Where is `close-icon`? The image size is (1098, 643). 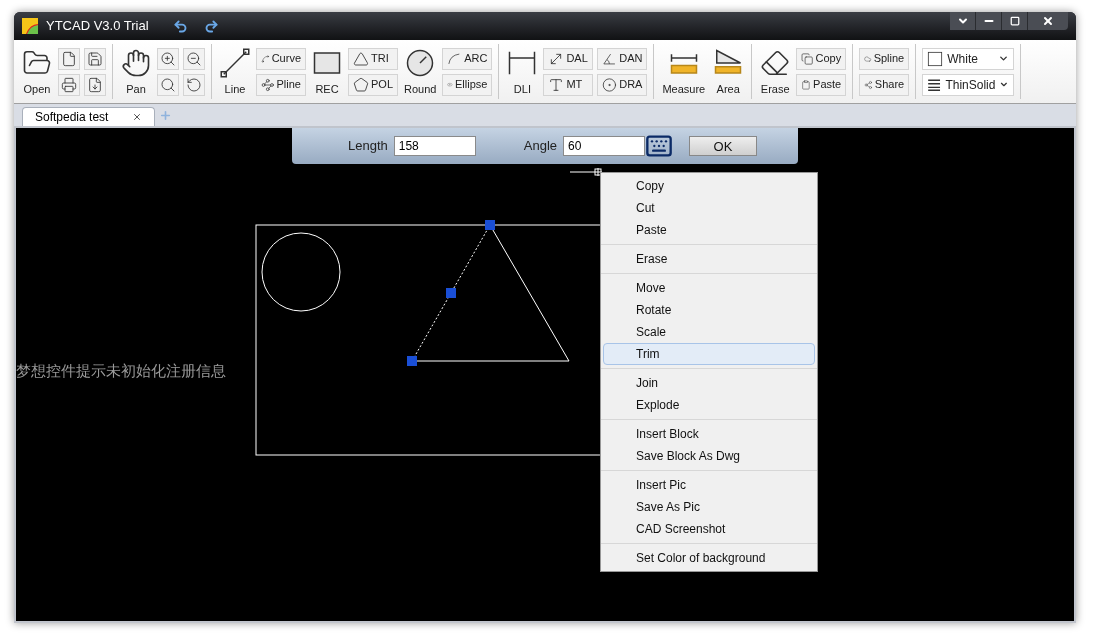
close-icon is located at coordinates (1048, 21).